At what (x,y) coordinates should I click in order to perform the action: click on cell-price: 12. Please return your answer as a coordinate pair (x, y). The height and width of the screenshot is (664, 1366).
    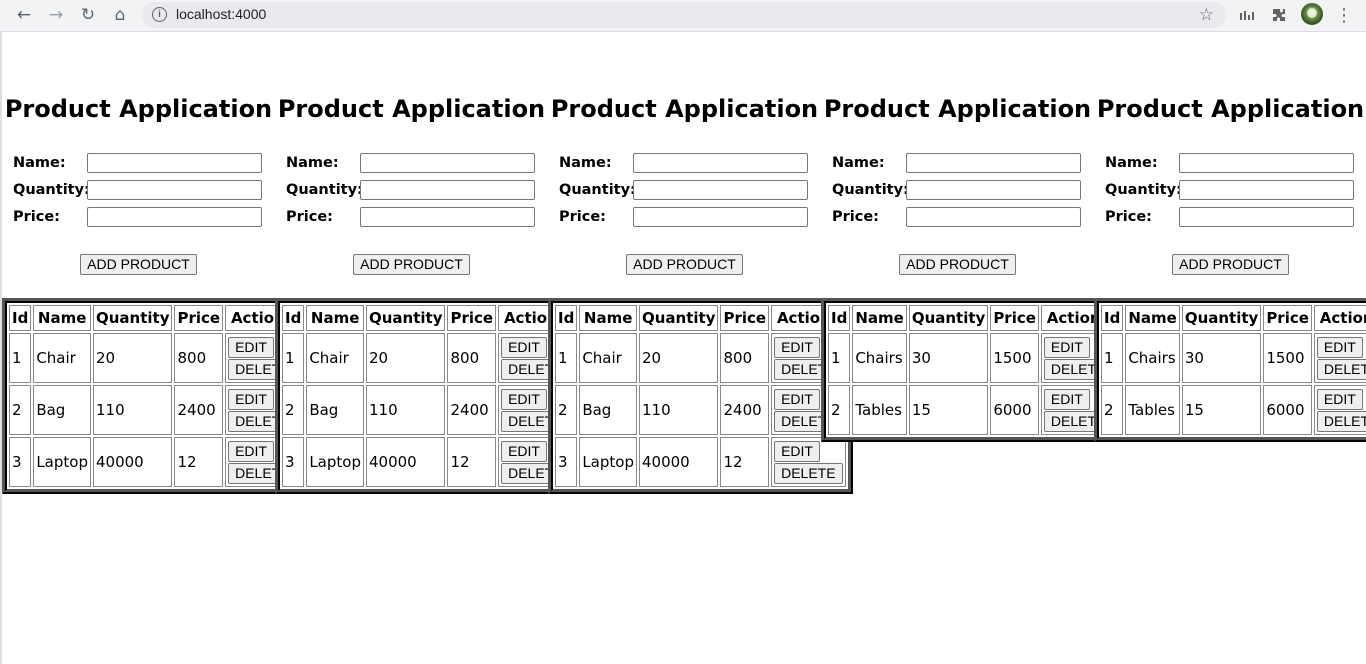
    Looking at the image, I should click on (199, 462).